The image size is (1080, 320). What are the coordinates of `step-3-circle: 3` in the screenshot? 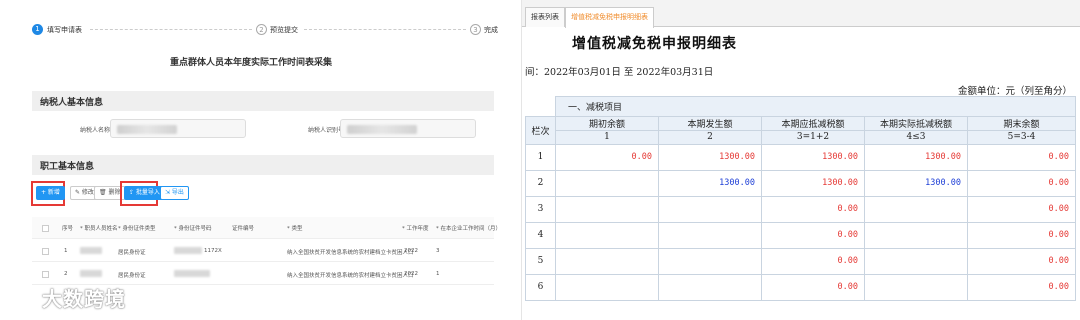 It's located at (475, 29).